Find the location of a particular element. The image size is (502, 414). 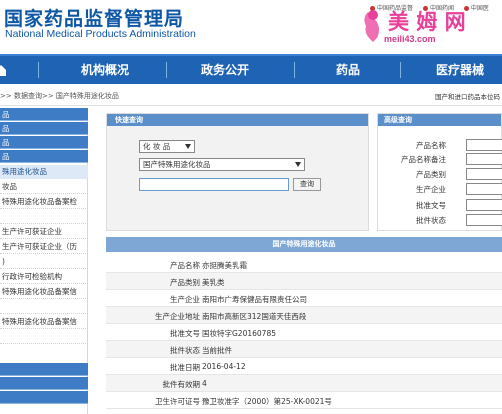

result-row: 批准文号 国妆特字G20160785 is located at coordinates (304, 332).